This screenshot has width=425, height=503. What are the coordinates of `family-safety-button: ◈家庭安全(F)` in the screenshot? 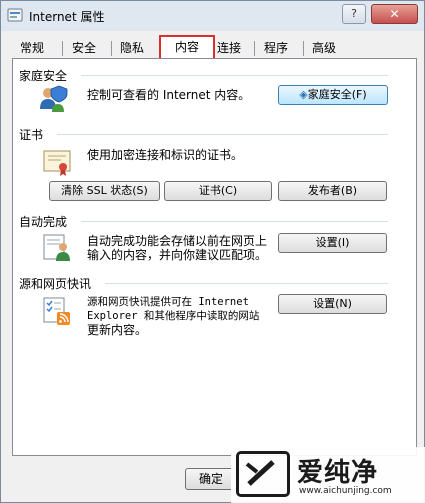 It's located at (333, 95).